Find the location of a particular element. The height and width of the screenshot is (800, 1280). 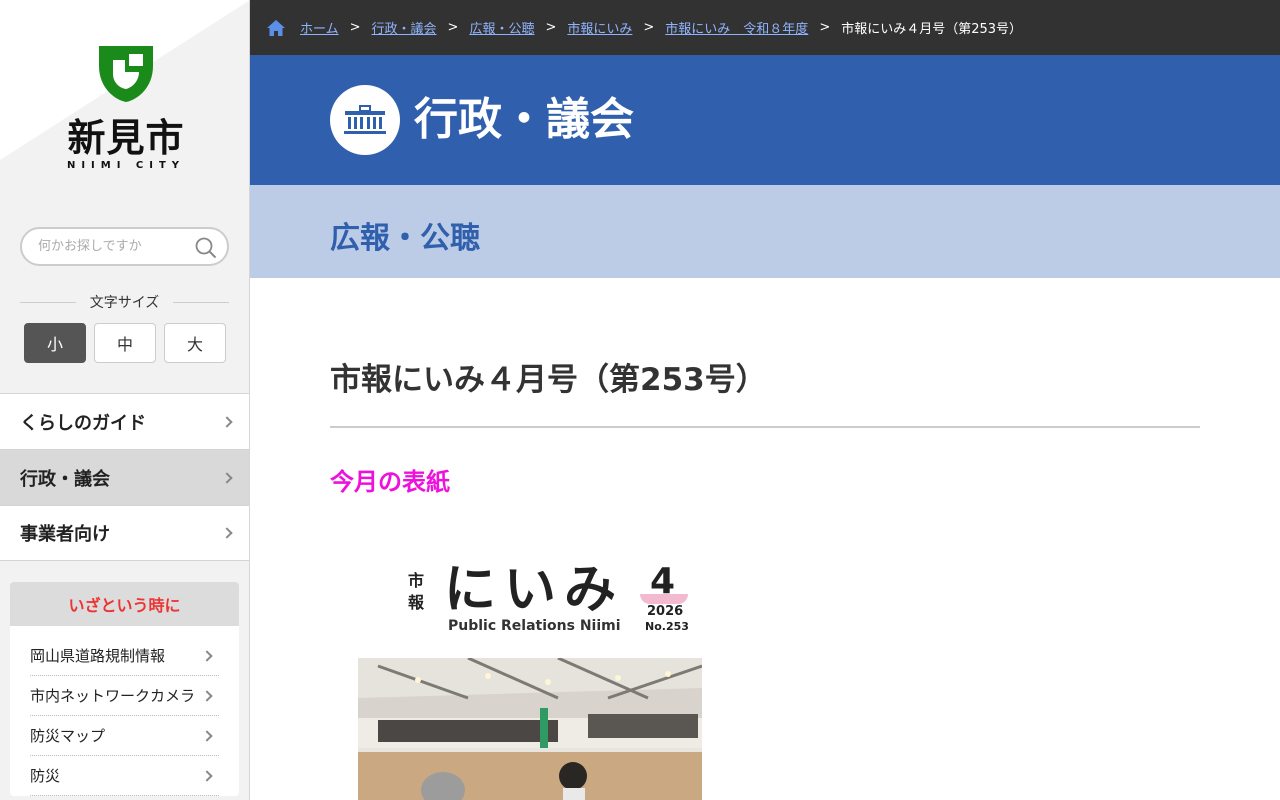

breadcrumb-bulletin-year-link: 市報にいみ 令和８年度 is located at coordinates (736, 27).